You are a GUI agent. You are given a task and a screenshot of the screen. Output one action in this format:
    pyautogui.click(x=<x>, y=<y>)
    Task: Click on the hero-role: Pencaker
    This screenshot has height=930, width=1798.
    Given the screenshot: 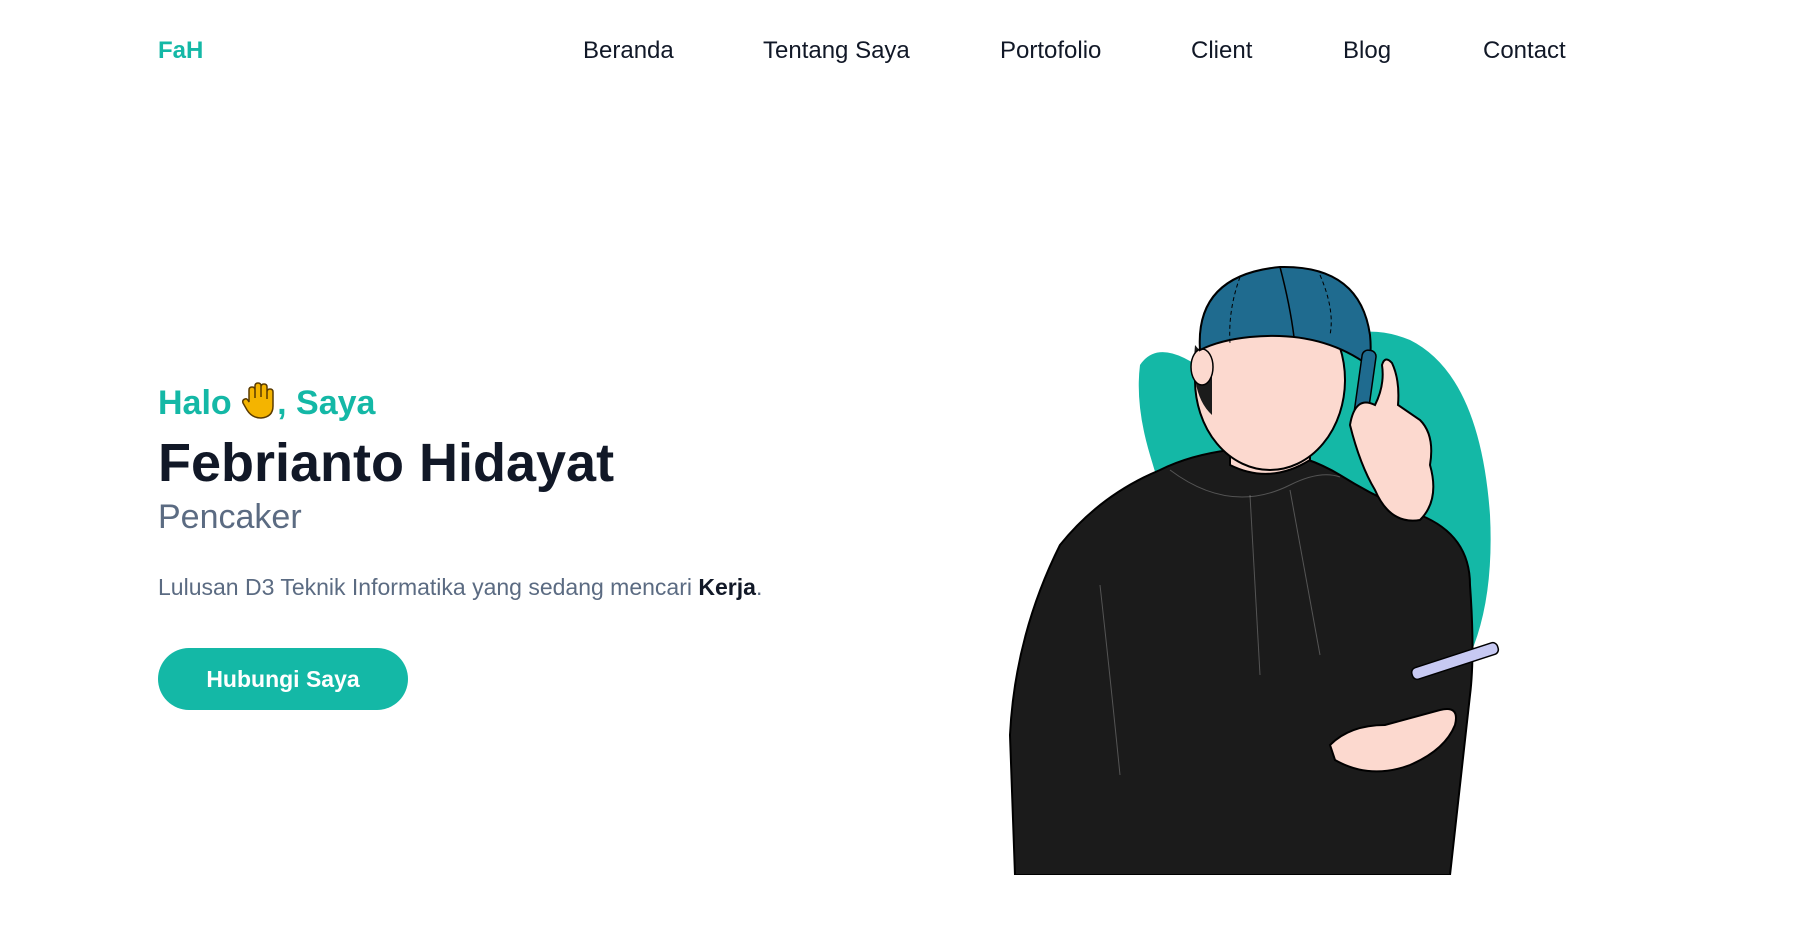 What is the action you would take?
    pyautogui.click(x=230, y=517)
    